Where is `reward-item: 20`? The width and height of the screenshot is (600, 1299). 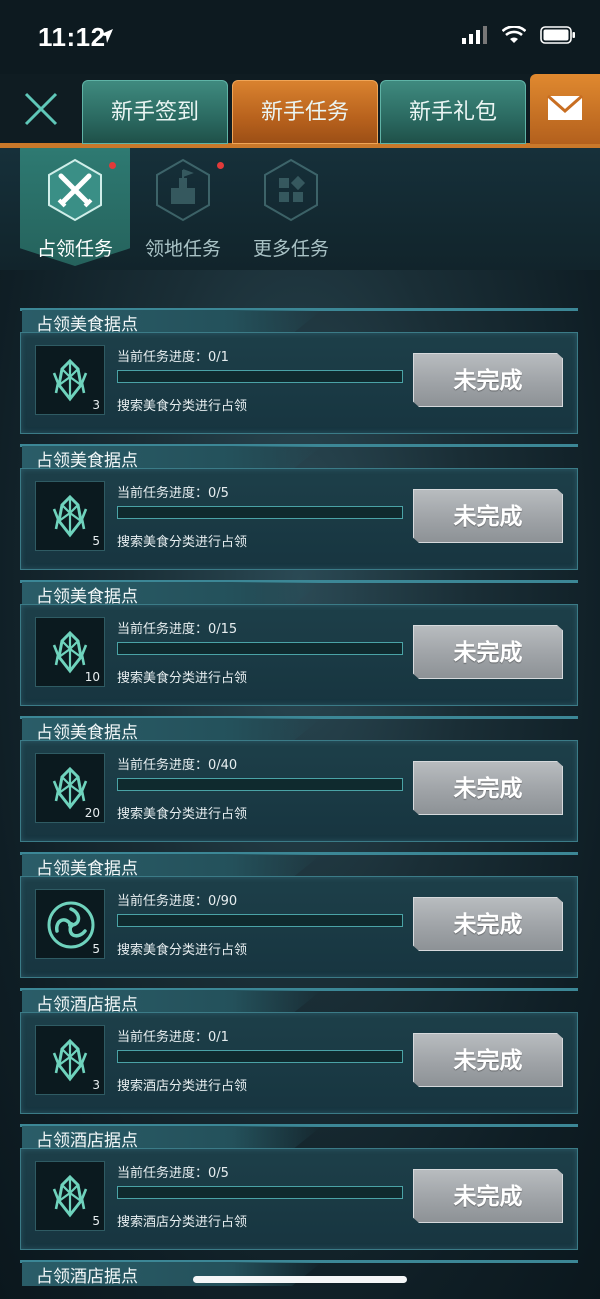
reward-item: 20 is located at coordinates (70, 788).